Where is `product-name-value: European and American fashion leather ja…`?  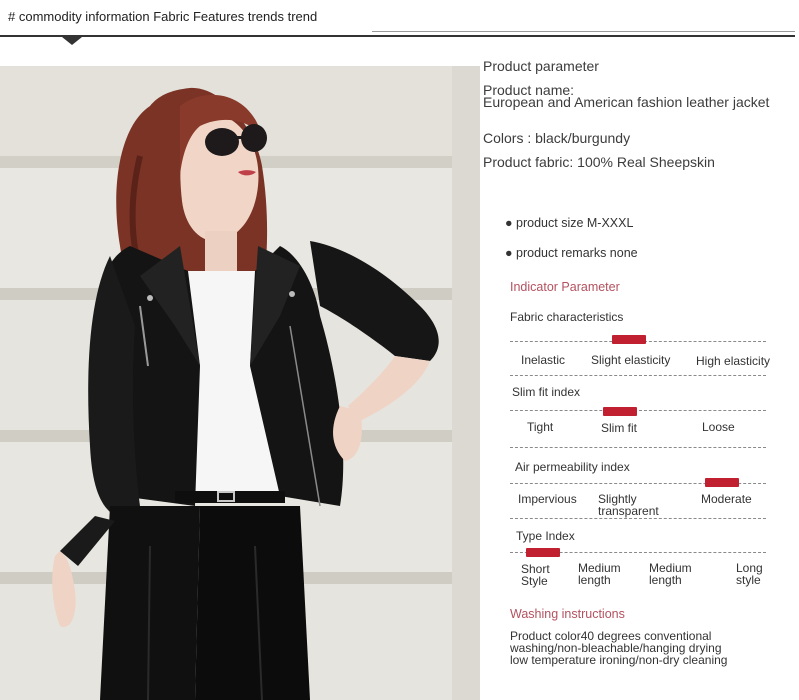 product-name-value: European and American fashion leather ja… is located at coordinates (626, 102).